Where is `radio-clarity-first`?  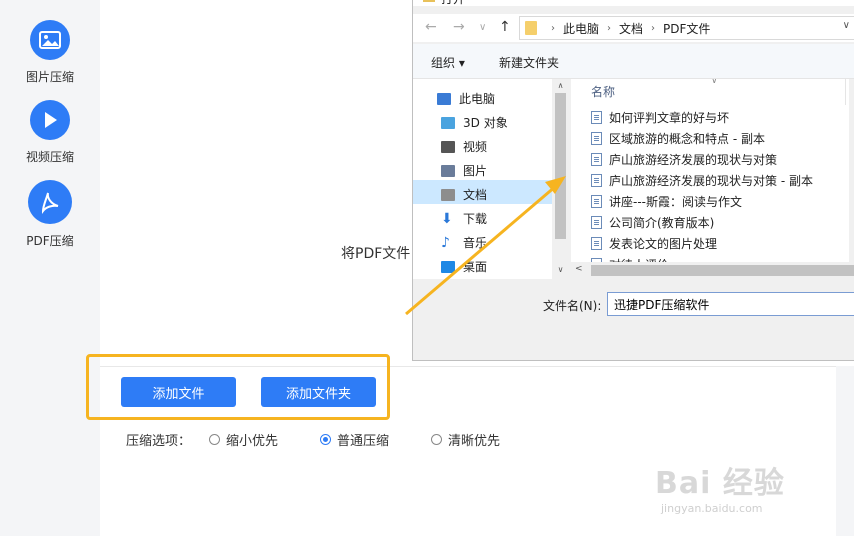
radio-clarity-first is located at coordinates (437, 439).